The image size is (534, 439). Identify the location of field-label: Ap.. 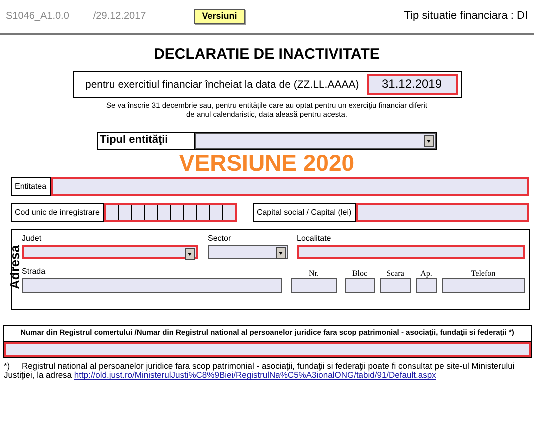
(427, 273).